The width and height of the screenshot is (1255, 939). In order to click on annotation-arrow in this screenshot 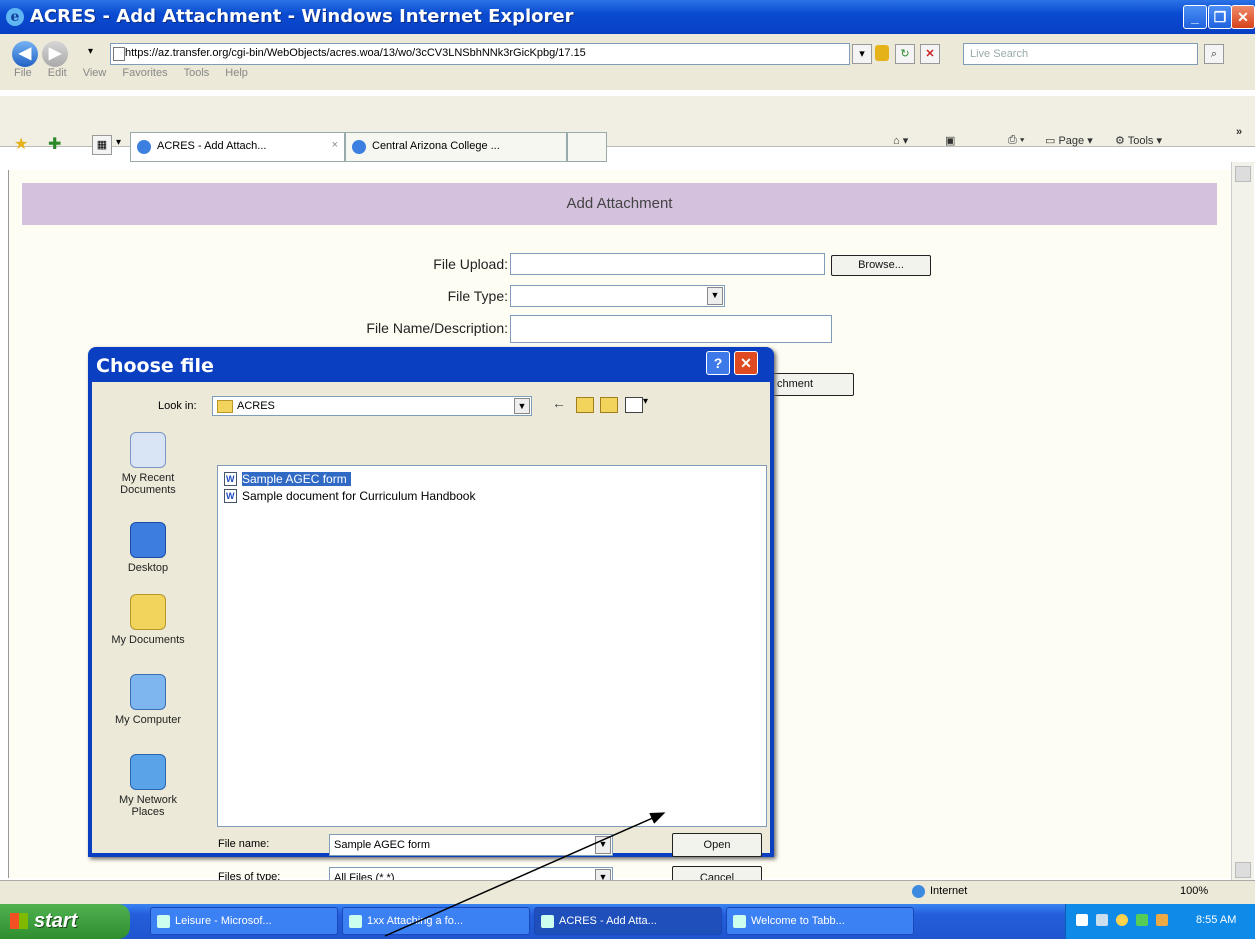, I will do `click(525, 874)`.